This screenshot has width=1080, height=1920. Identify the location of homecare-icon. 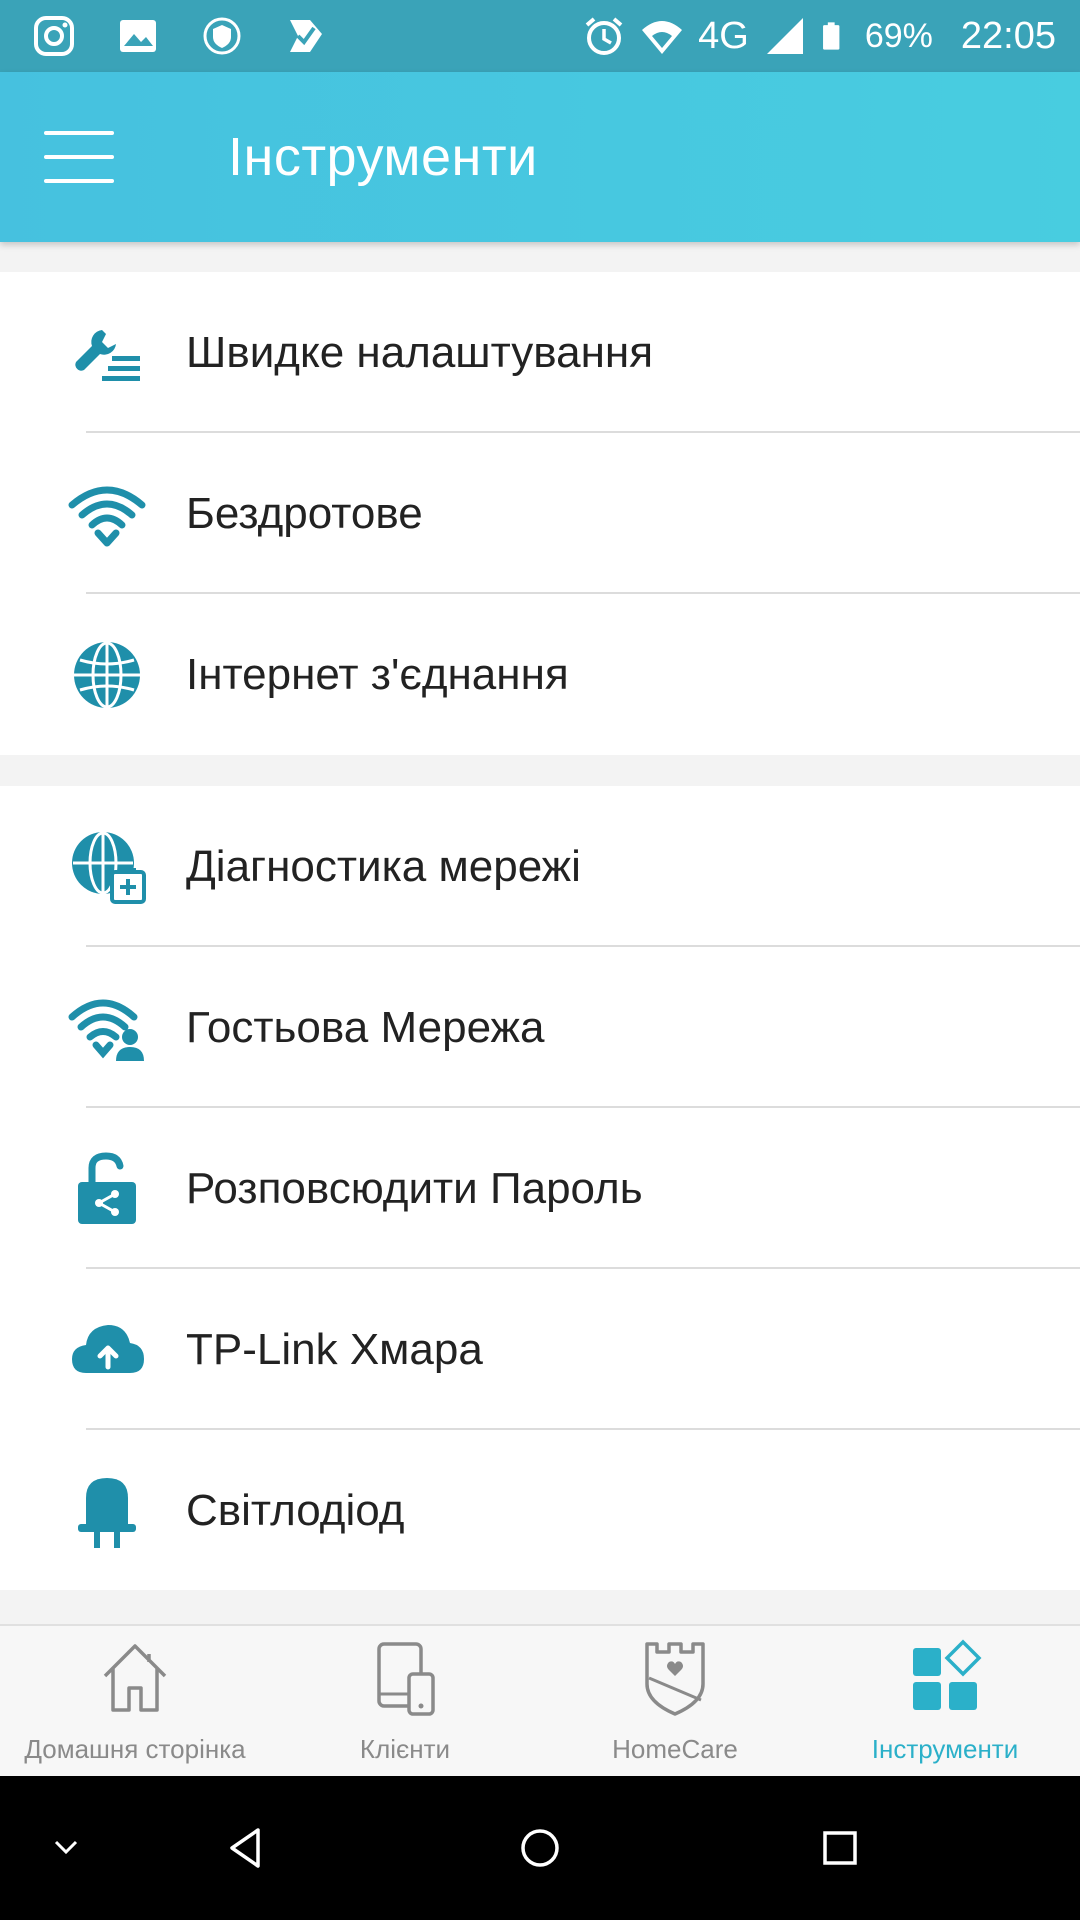
(675, 1679).